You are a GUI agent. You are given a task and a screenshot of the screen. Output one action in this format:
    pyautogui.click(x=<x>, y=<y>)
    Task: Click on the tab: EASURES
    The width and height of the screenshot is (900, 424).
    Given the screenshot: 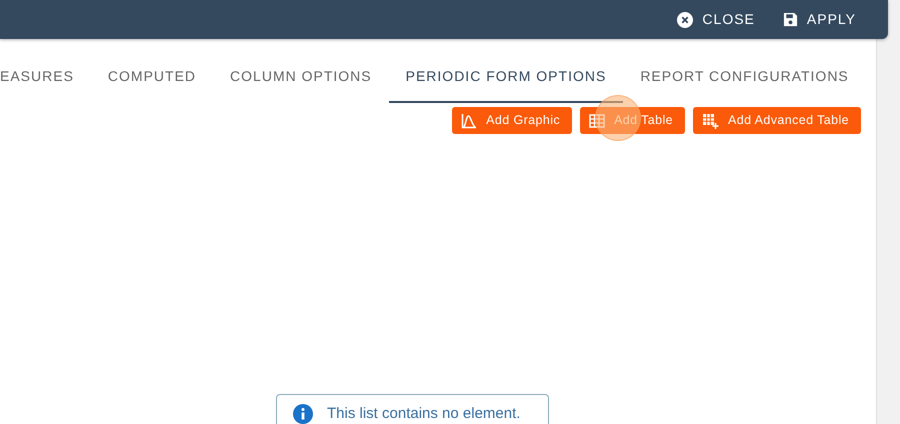 What is the action you would take?
    pyautogui.click(x=45, y=81)
    